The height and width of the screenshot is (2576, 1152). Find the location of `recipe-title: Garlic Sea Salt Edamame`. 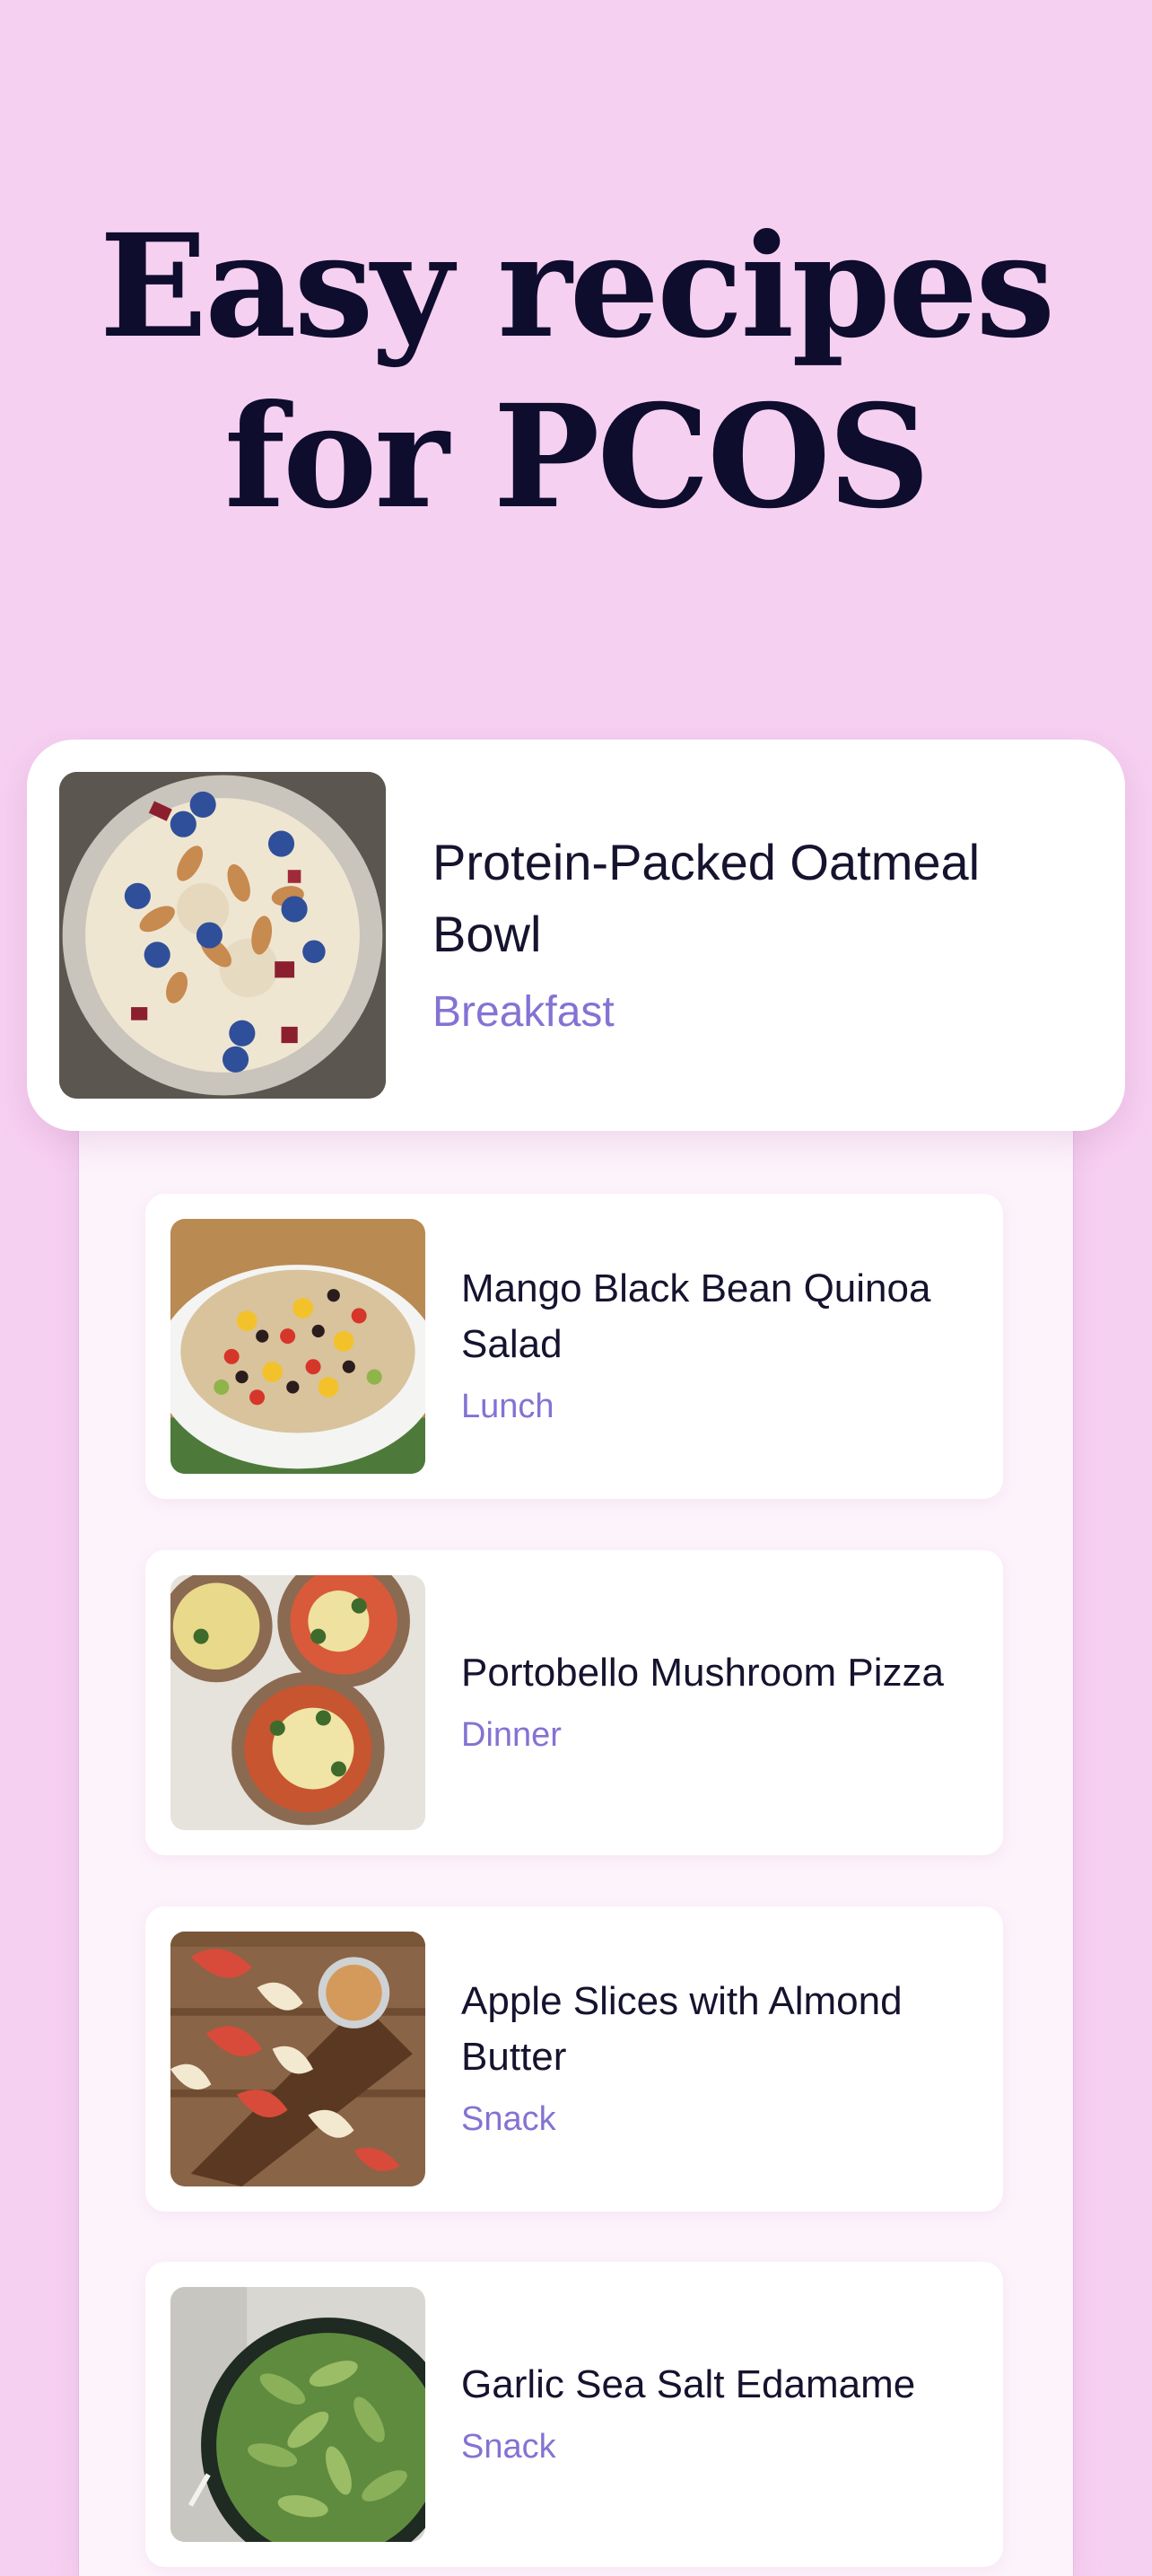

recipe-title: Garlic Sea Salt Edamame is located at coordinates (688, 2384).